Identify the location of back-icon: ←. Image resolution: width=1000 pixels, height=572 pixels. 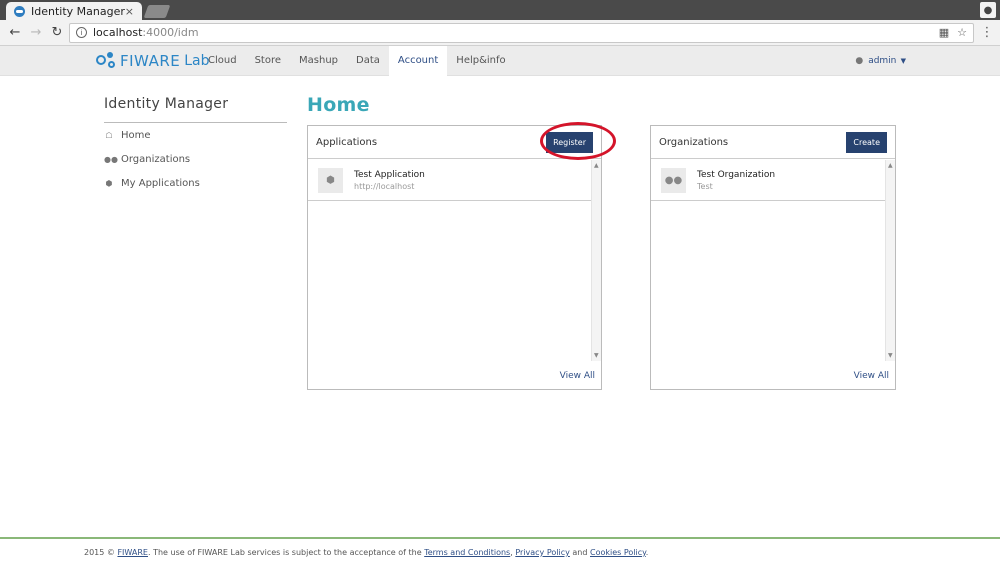
(15, 32).